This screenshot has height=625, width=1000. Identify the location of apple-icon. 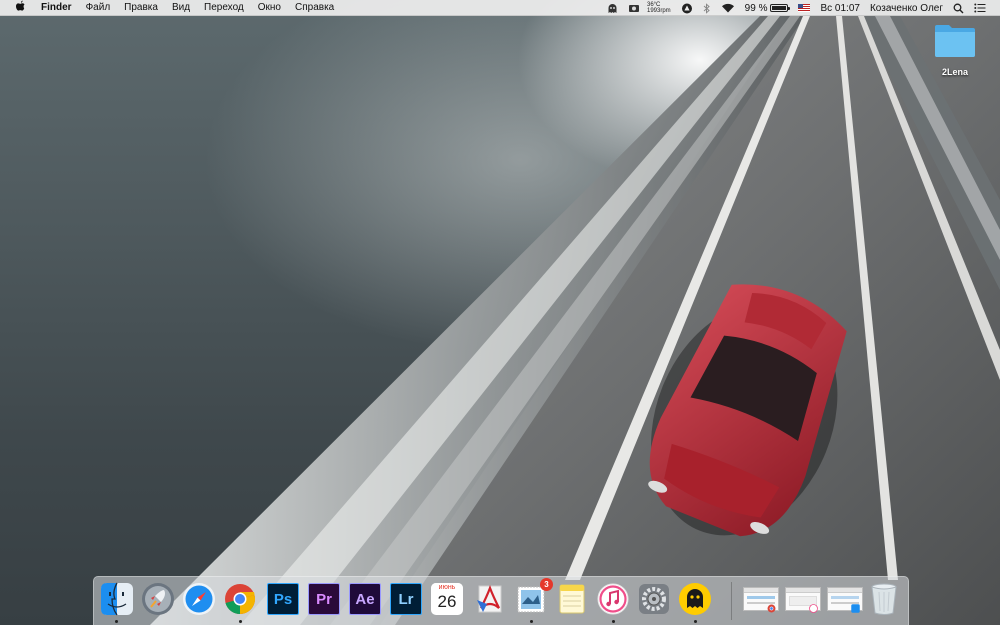
(20, 7).